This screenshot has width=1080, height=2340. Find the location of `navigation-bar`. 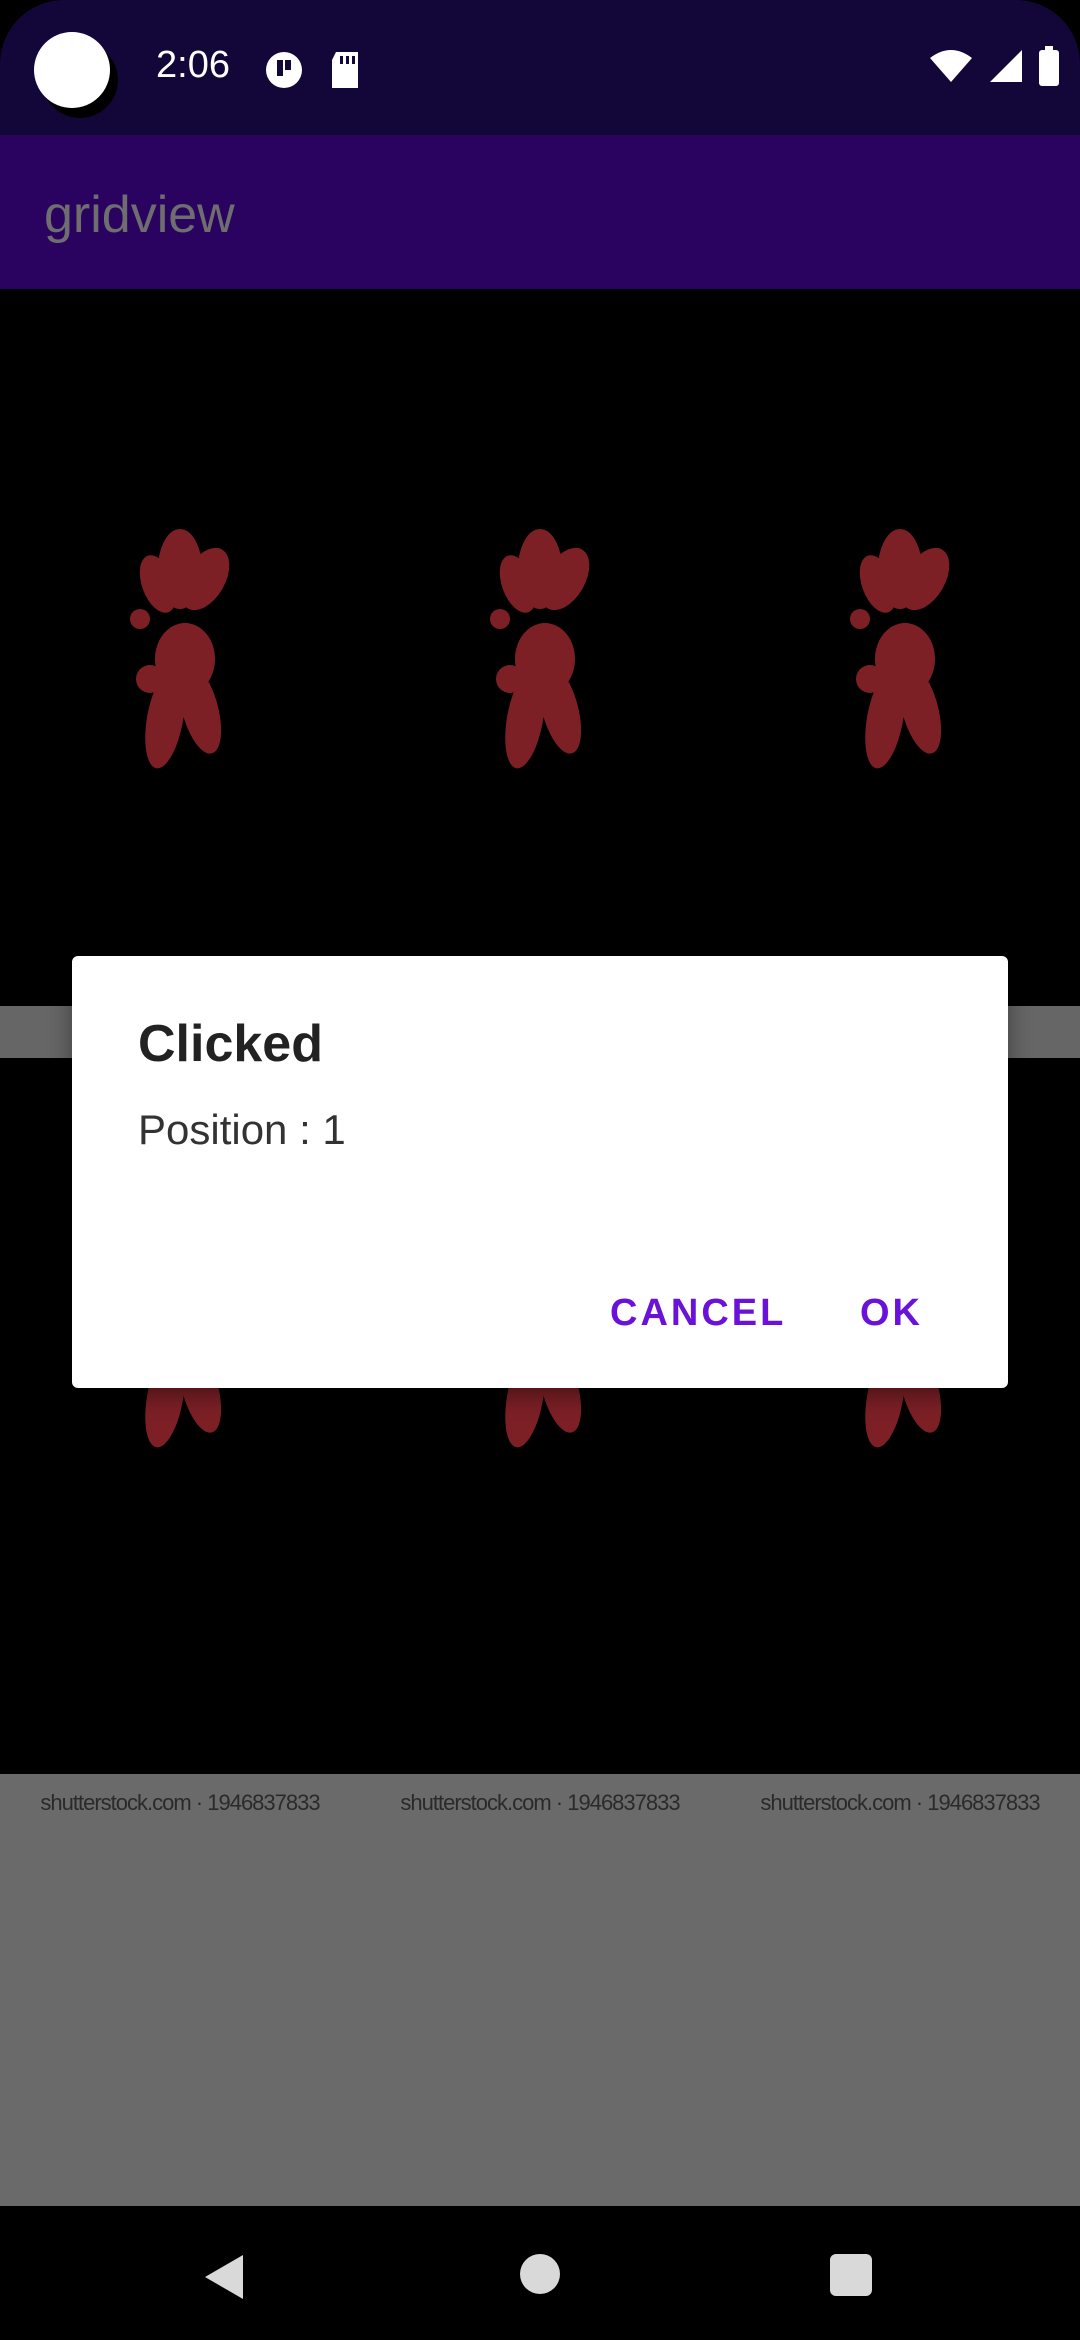

navigation-bar is located at coordinates (540, 2273).